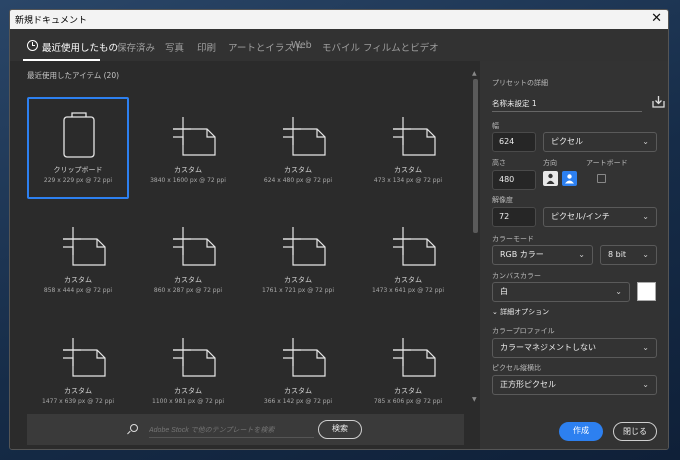 This screenshot has height=460, width=680. I want to click on preset-tile: カスタム 624 x 480 px @ 72 ppi, so click(298, 148).